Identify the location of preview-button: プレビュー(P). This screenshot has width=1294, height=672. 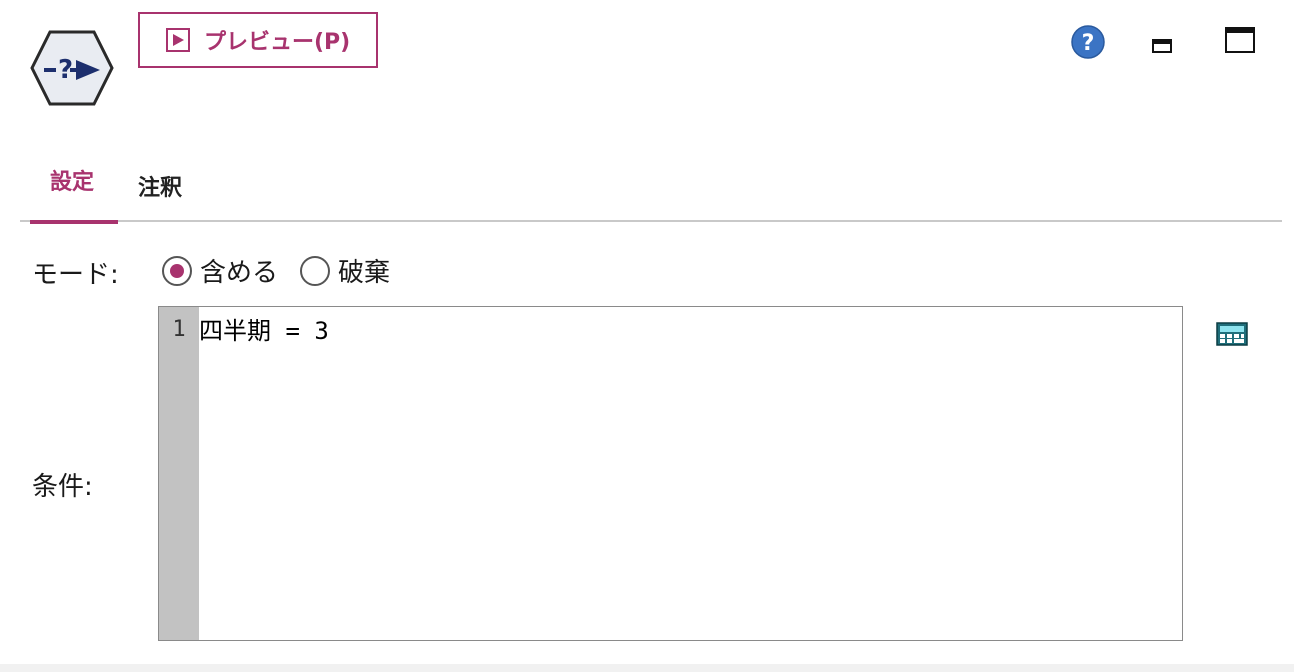
(258, 40).